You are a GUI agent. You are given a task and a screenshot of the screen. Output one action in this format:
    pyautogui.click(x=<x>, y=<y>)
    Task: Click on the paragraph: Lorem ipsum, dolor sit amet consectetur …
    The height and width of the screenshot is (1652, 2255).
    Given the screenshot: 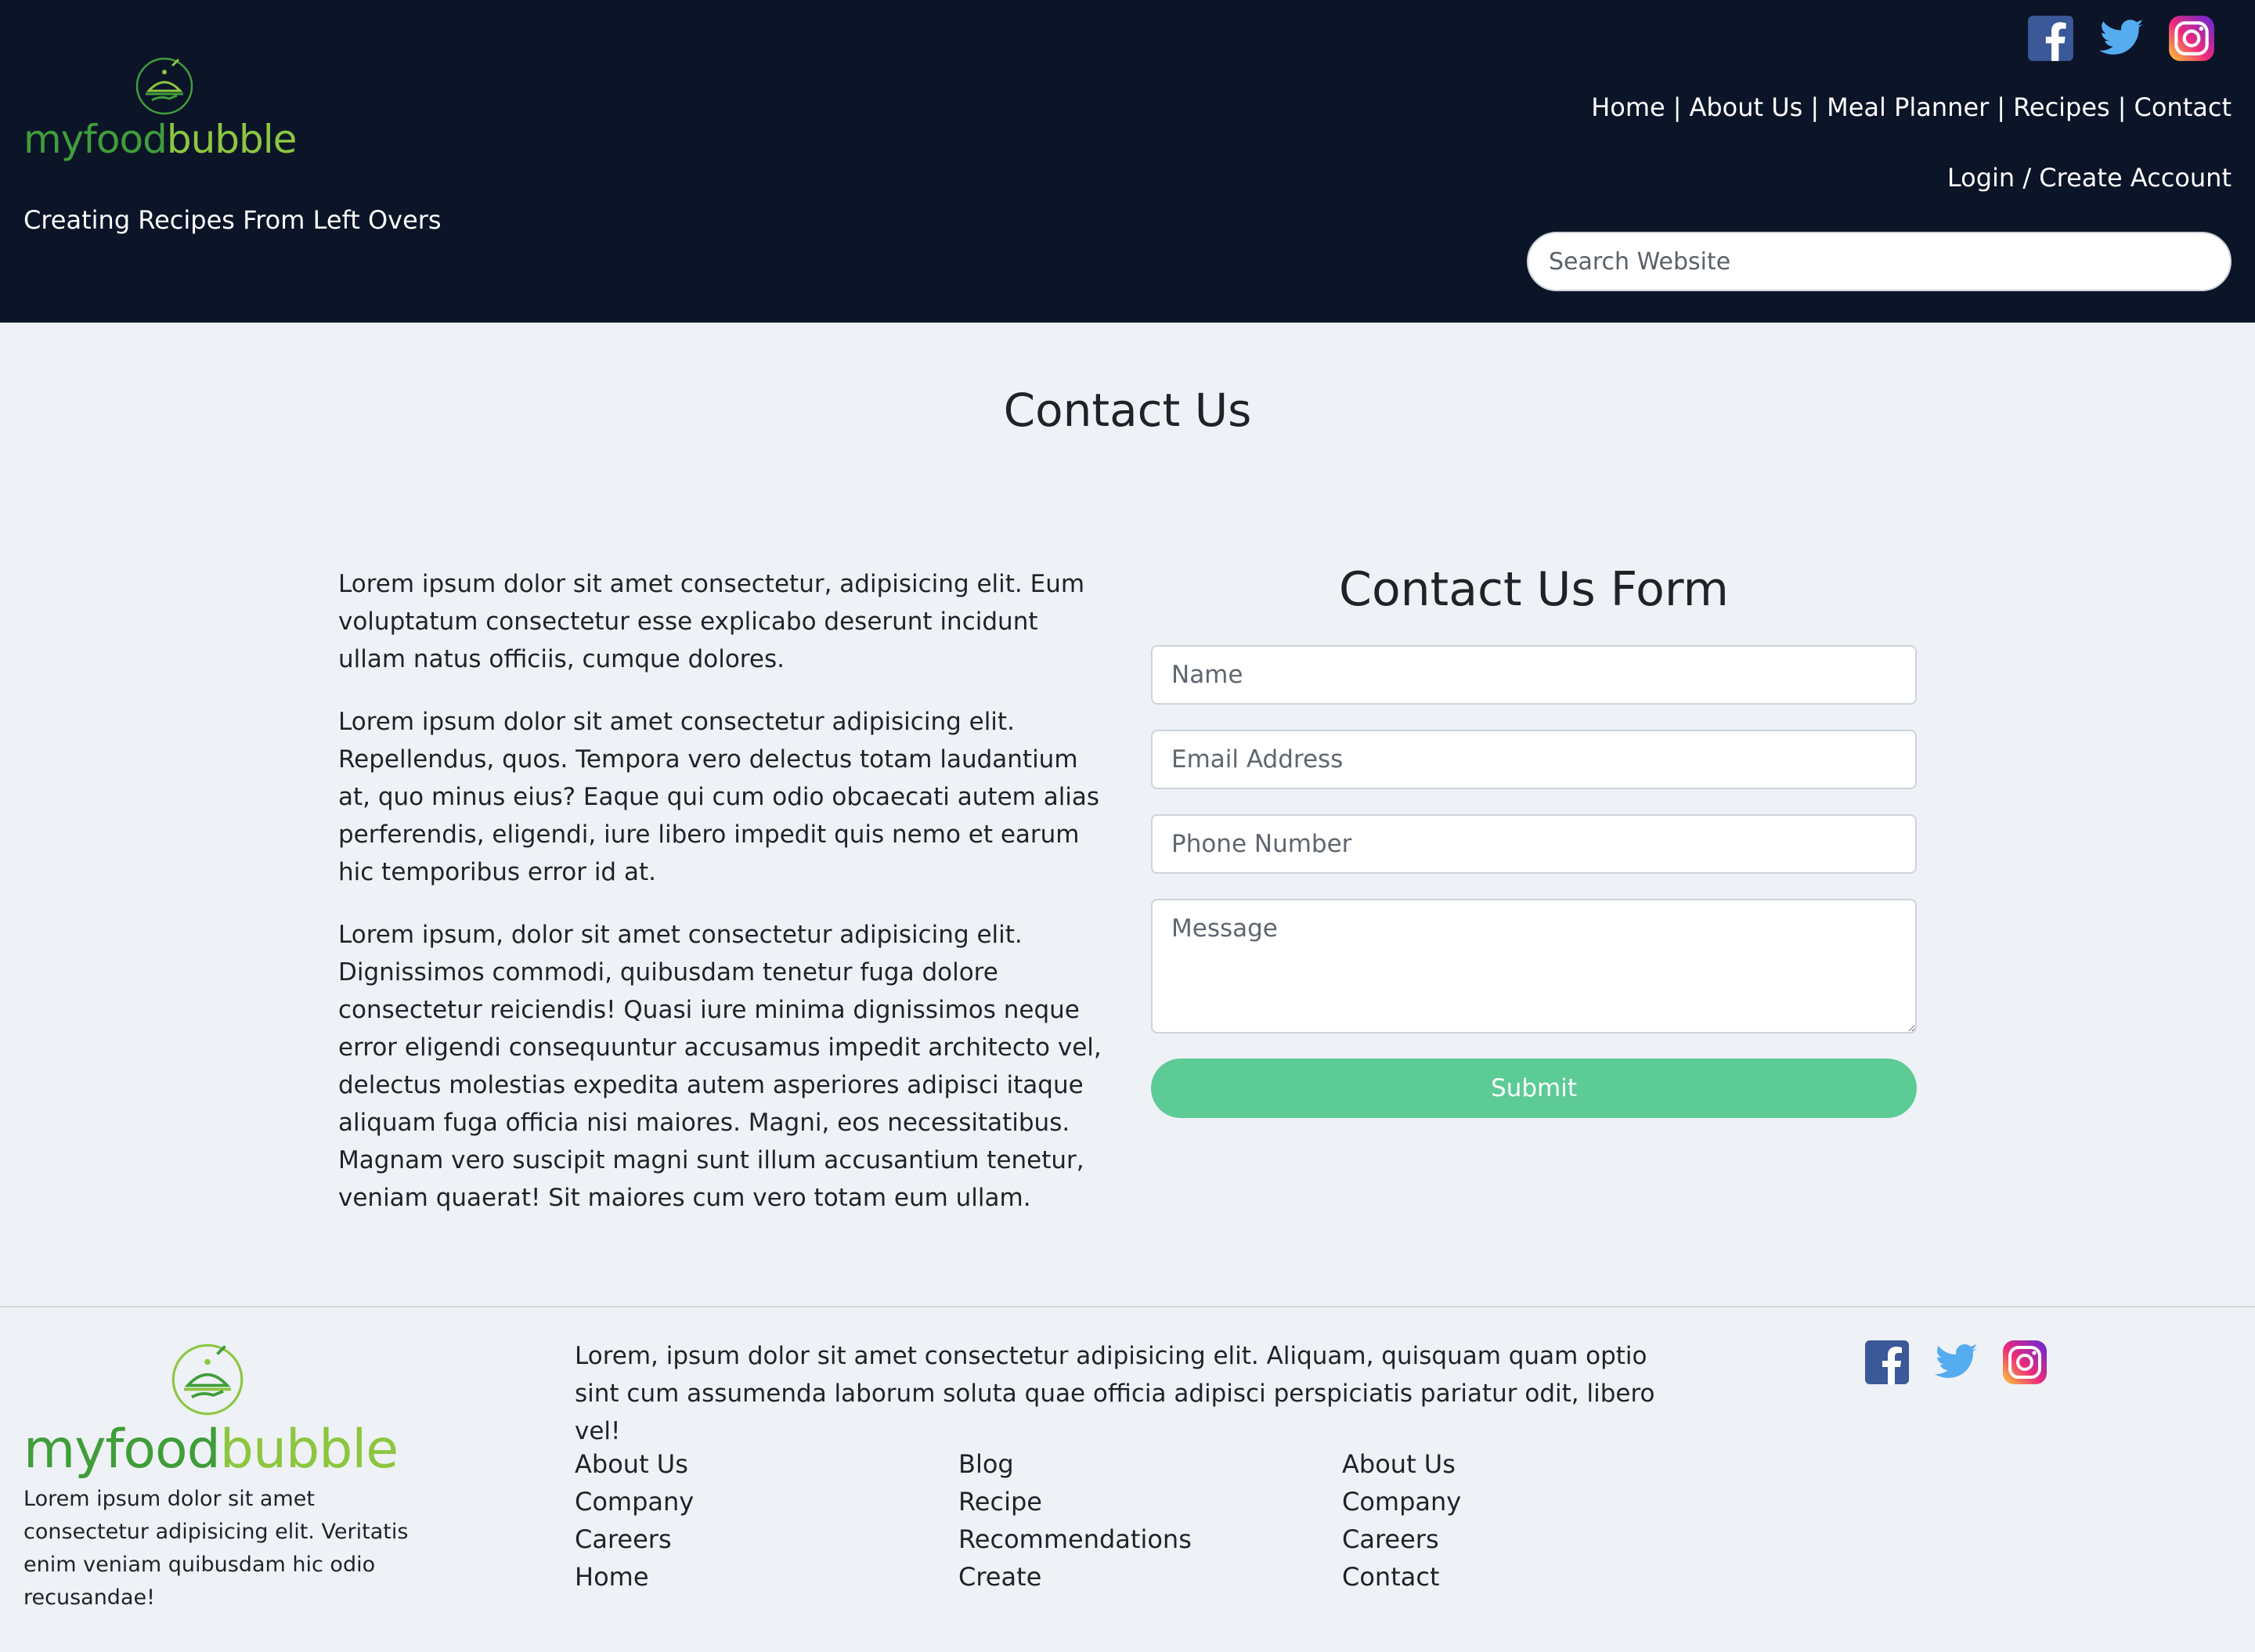 What is the action you would take?
    pyautogui.click(x=720, y=1066)
    